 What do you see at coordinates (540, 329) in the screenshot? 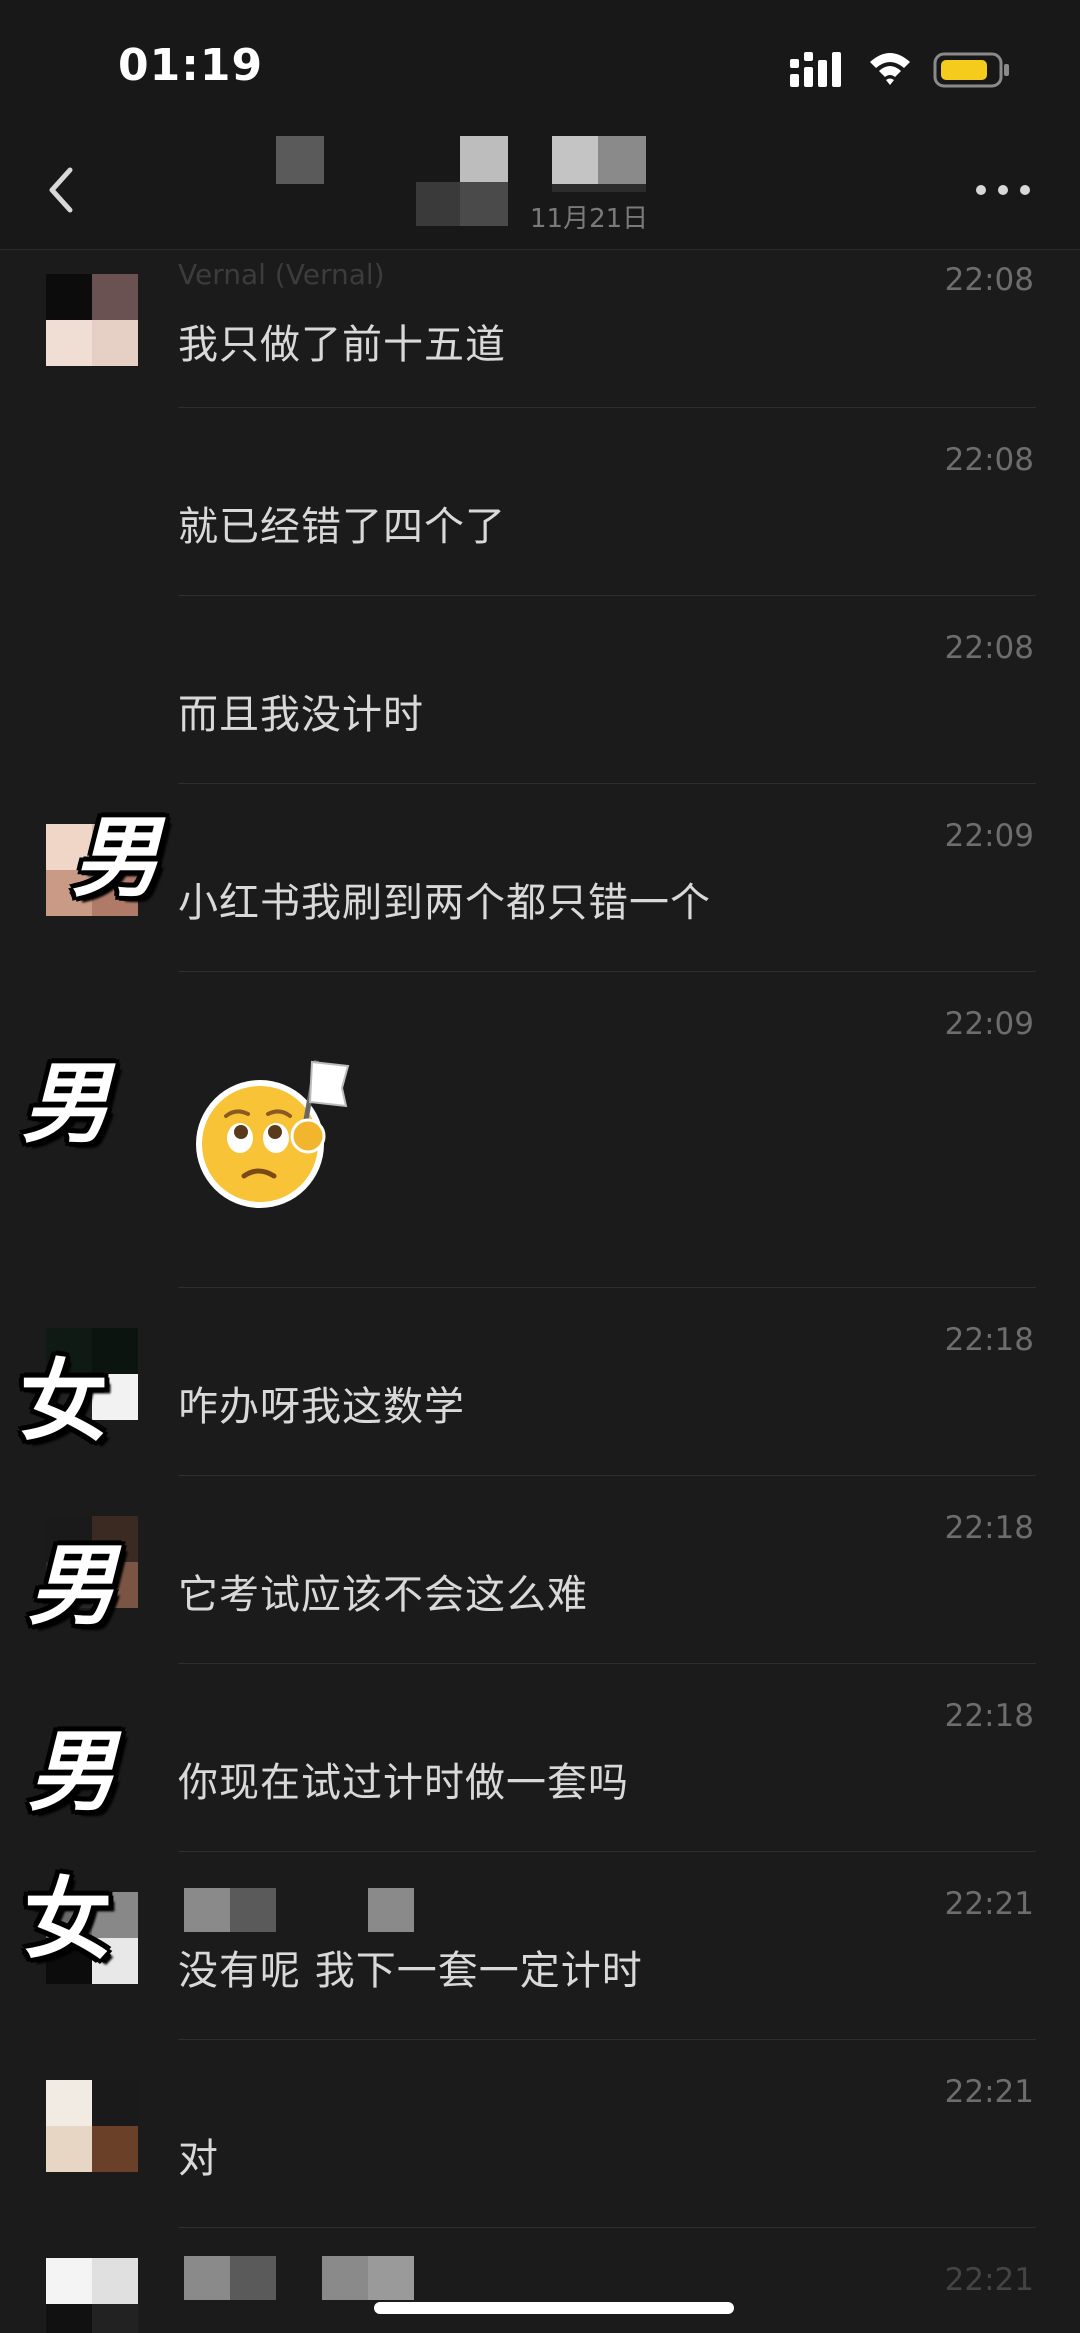
I see `message-item: Vernal (Vernal) 22:08 我只做了前十五道` at bounding box center [540, 329].